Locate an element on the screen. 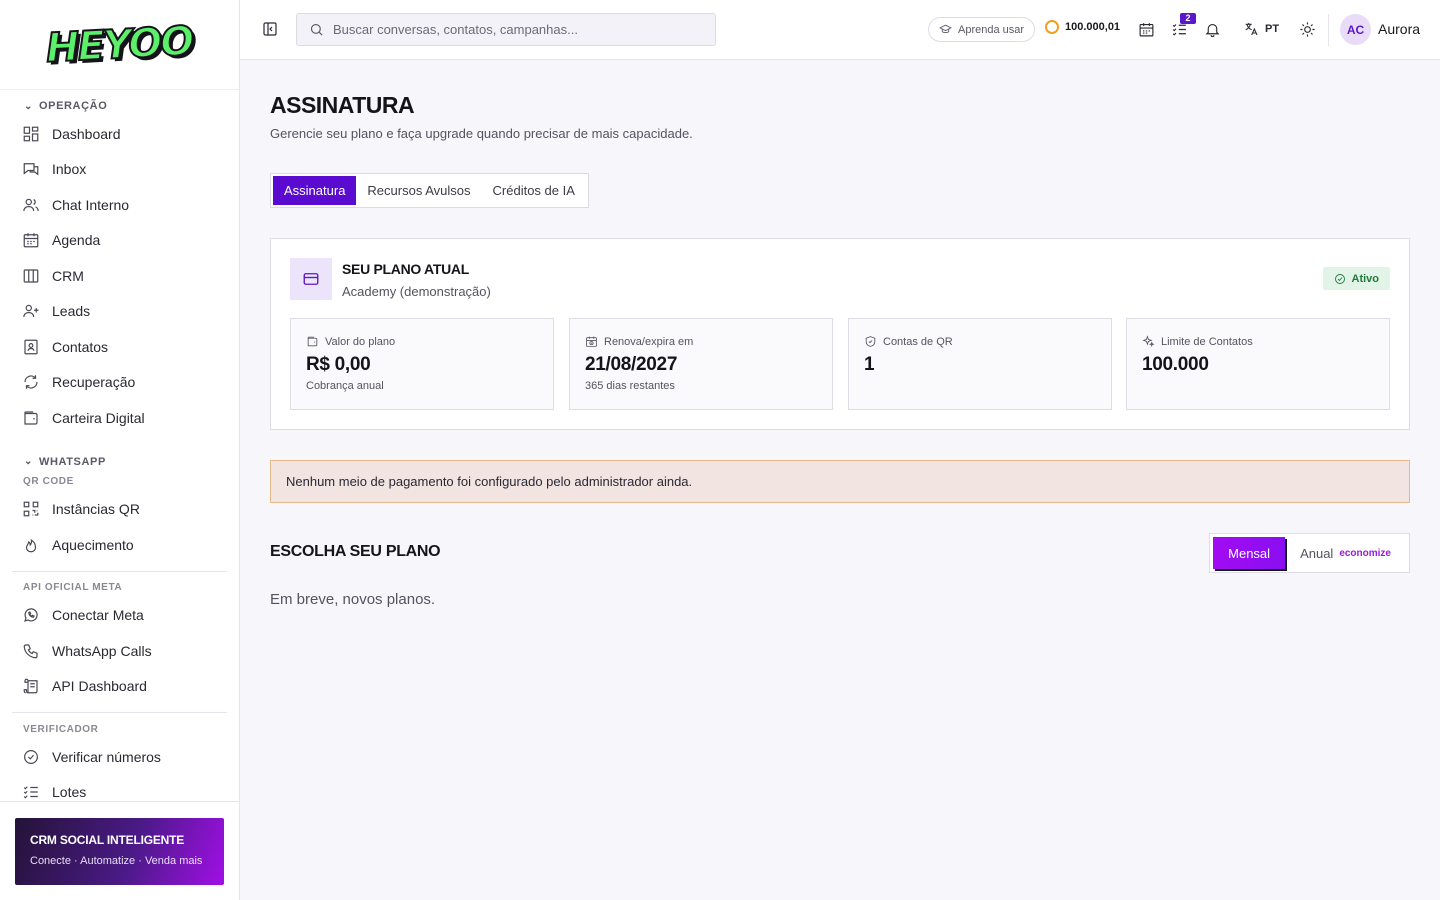 The width and height of the screenshot is (1440, 900). promo-title: CRM SOCIAL INTELIGENTE is located at coordinates (107, 840).